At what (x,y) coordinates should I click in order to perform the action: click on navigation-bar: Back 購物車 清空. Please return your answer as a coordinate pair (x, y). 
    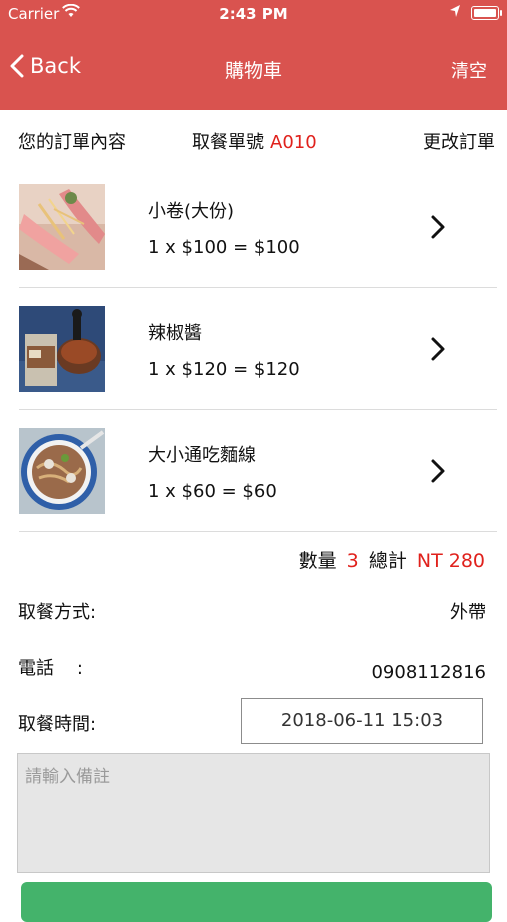
    Looking at the image, I should click on (253, 69).